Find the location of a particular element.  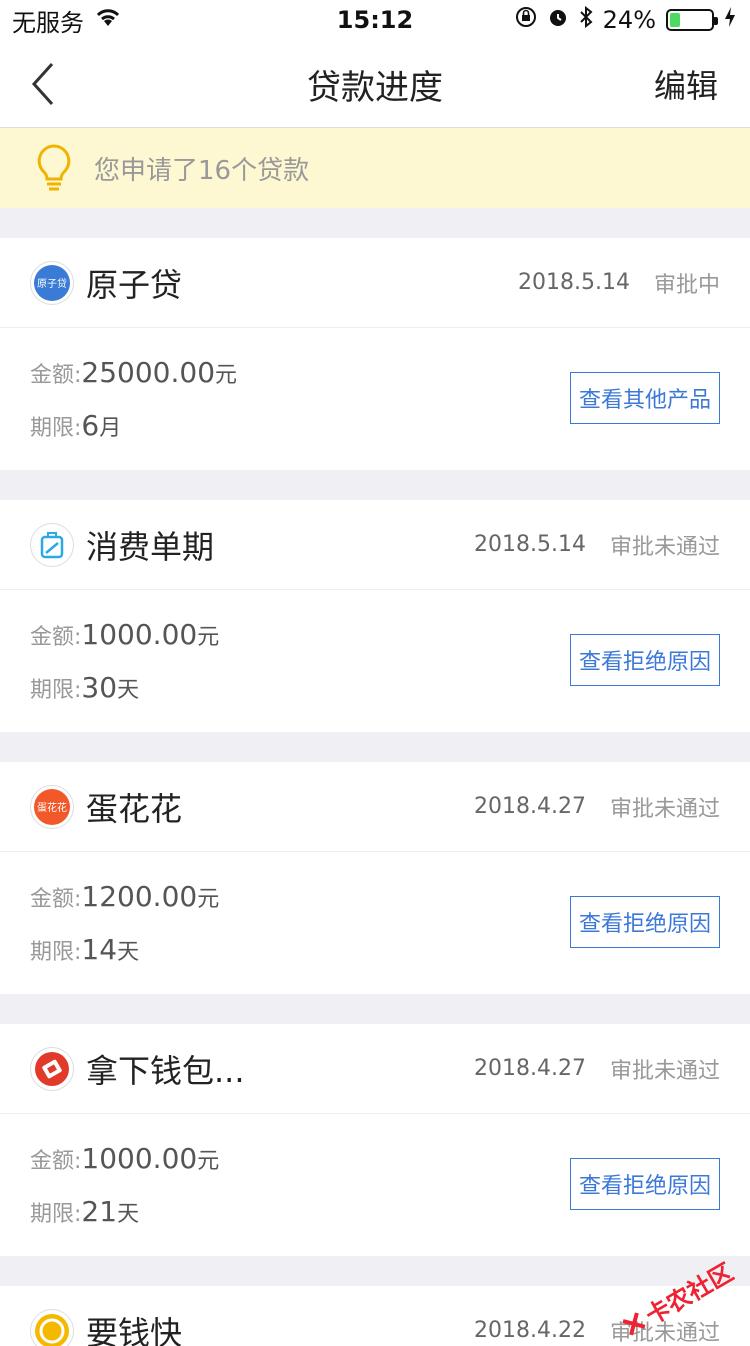

product-name: 原子贷 is located at coordinates (302, 283).